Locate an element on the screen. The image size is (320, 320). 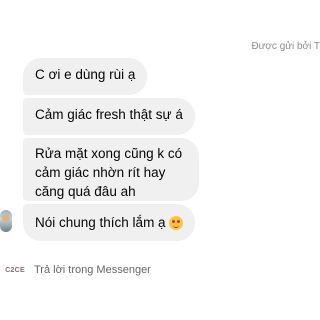
message-bubble-2: Cảm giác fresh thật sự á is located at coordinates (109, 116).